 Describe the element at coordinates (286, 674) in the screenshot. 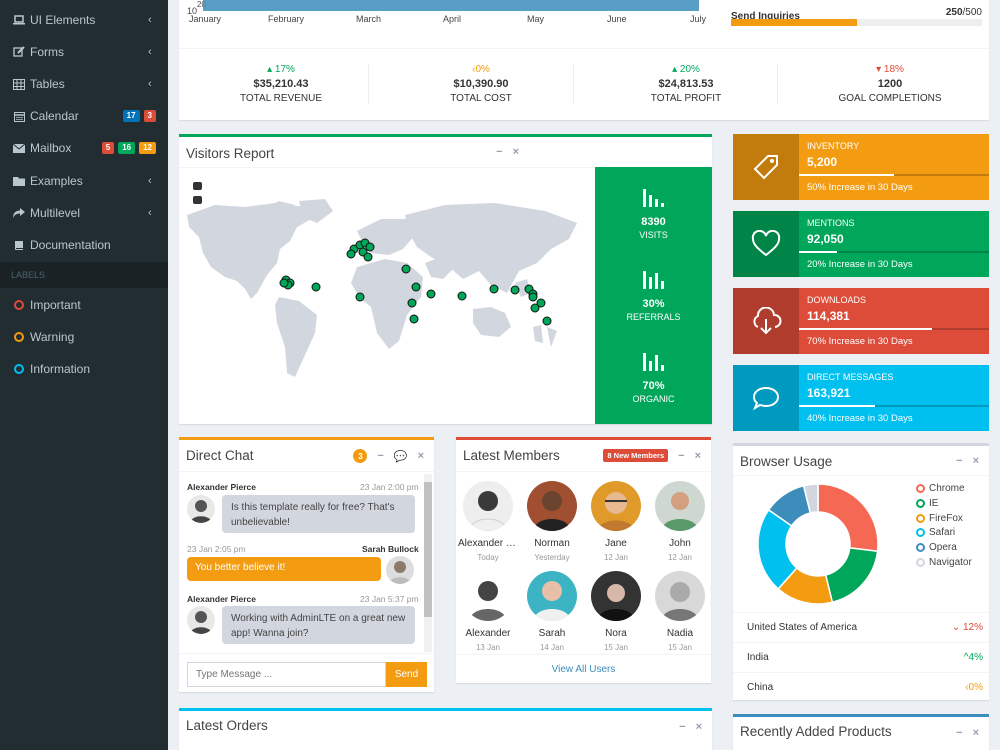

I see `chat-message-input` at that location.